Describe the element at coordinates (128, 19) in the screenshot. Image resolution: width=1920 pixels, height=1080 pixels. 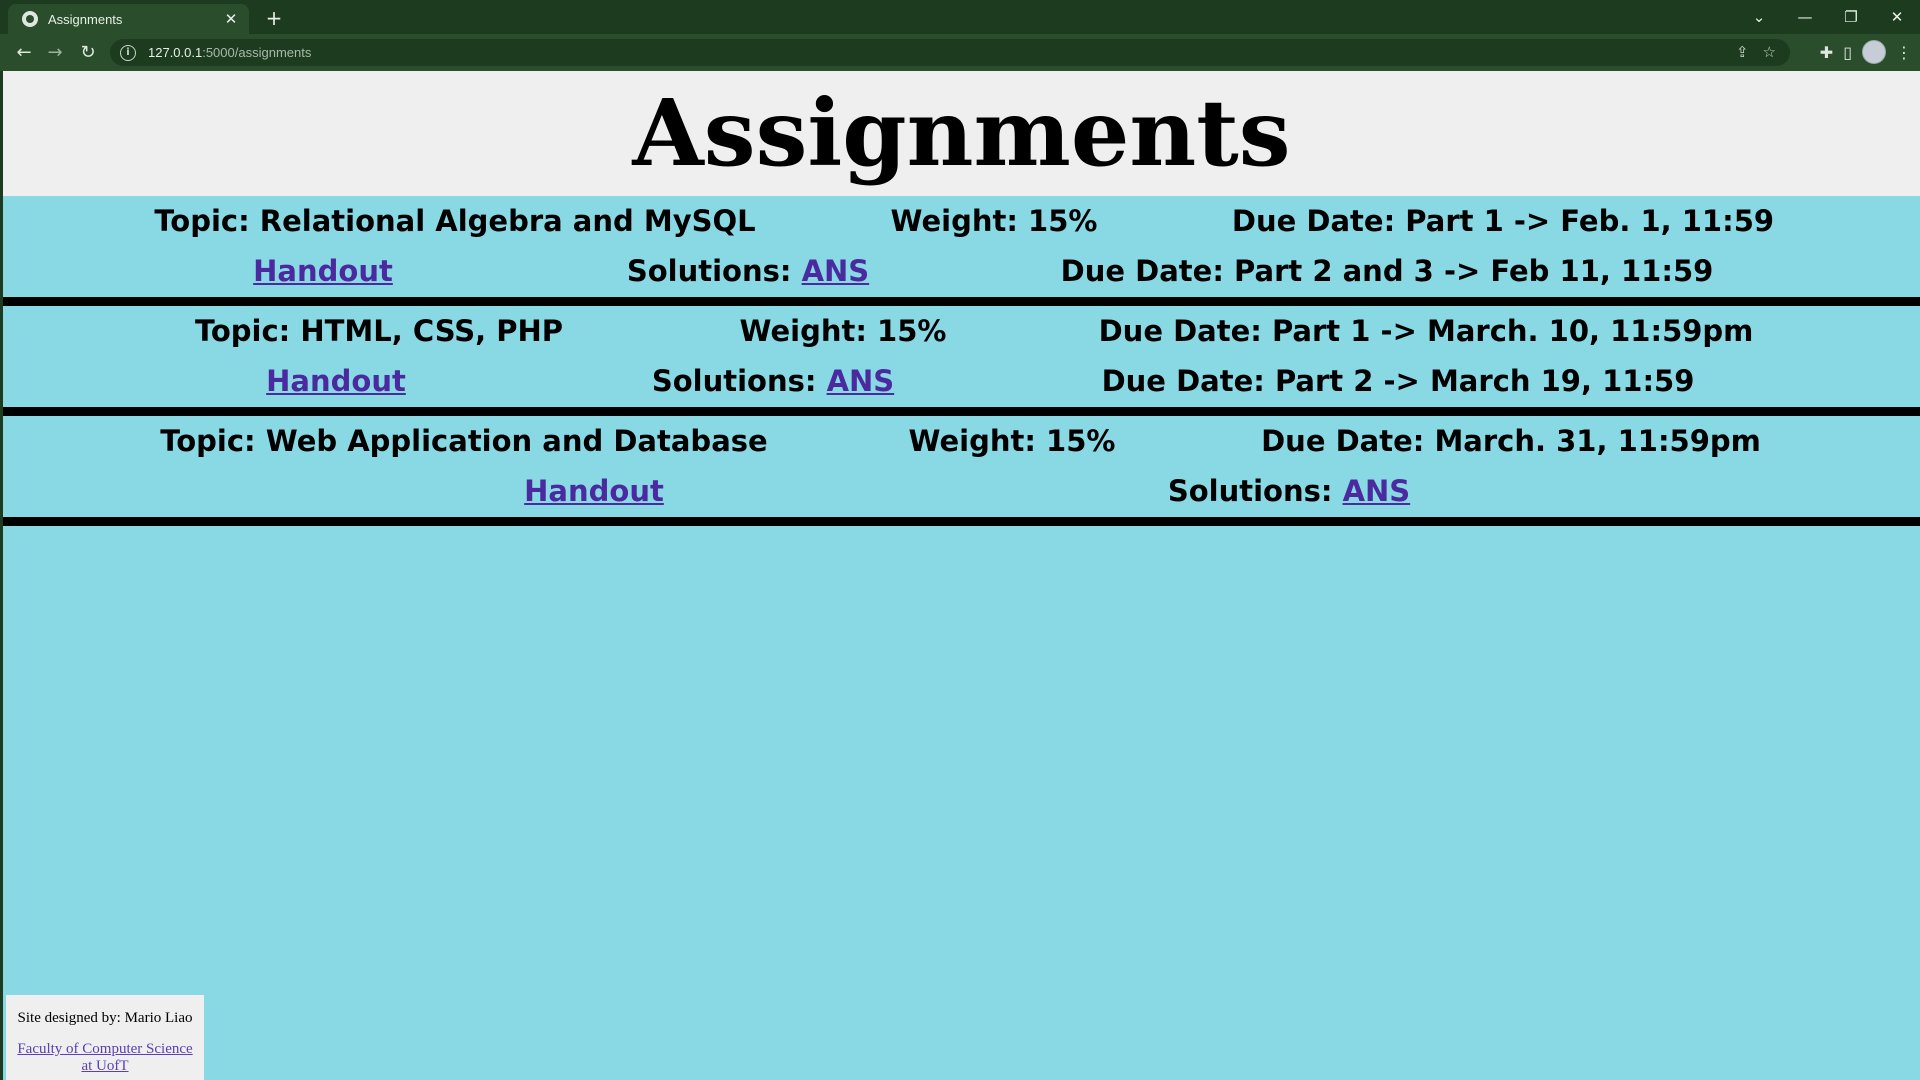
I see `browser-tab: Assignments ✕` at that location.